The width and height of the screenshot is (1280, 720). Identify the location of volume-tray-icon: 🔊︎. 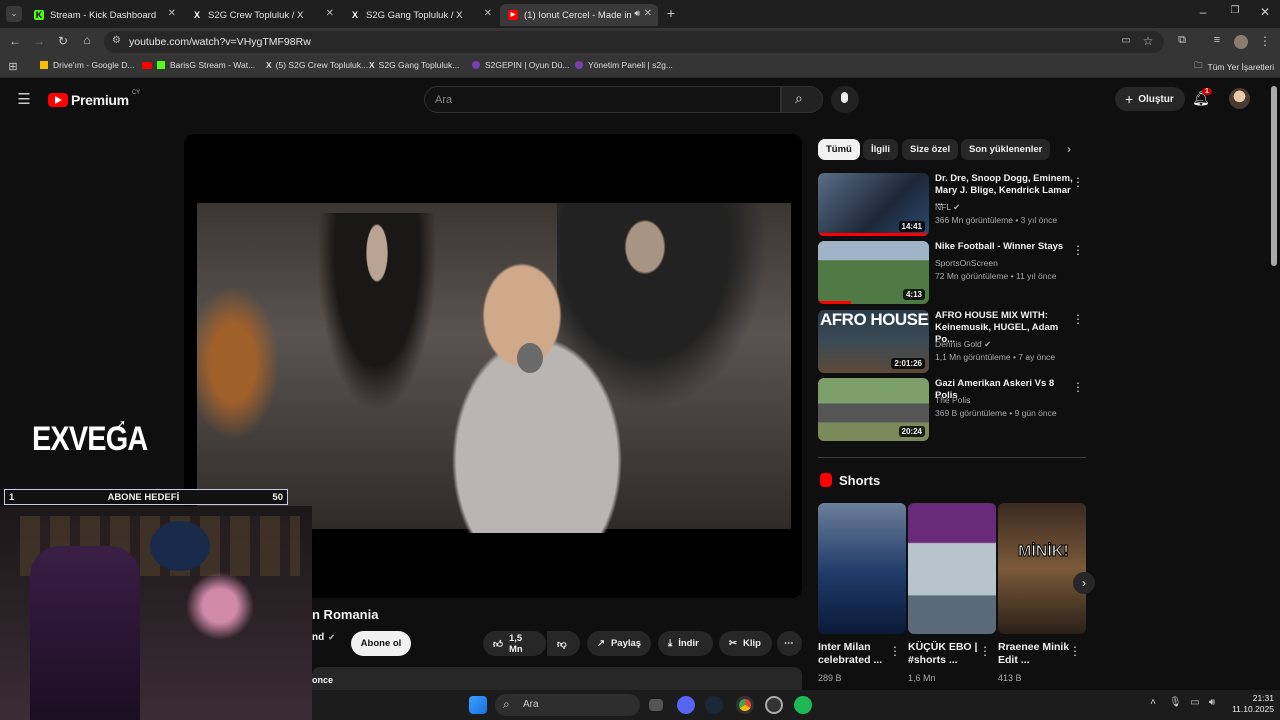
(1212, 702).